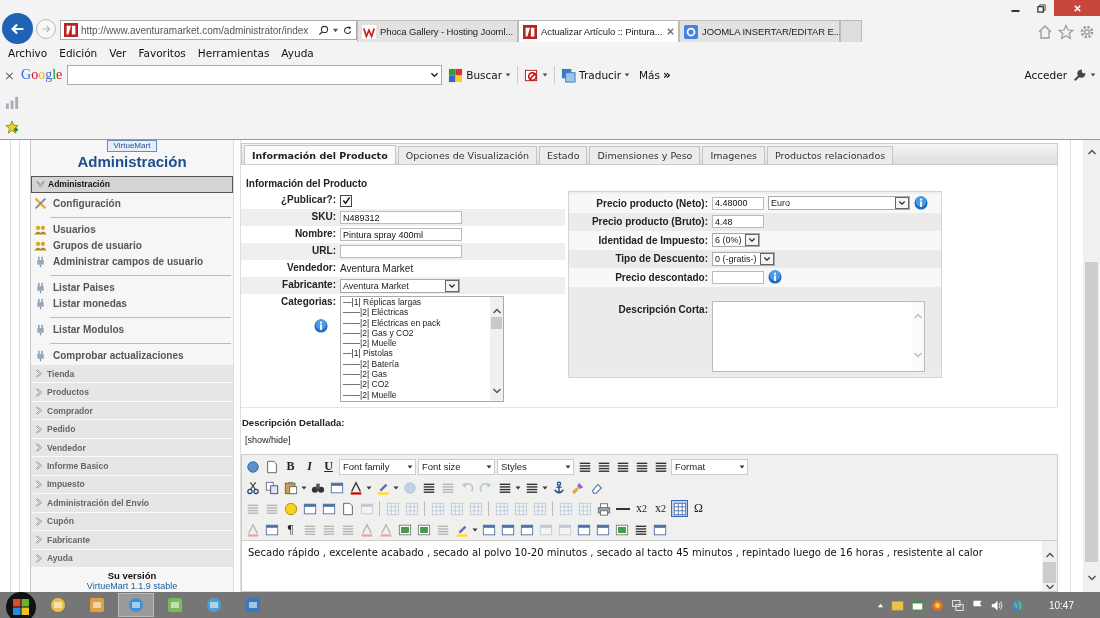  Describe the element at coordinates (132, 503) in the screenshot. I see `sidebar-section: Administración del Envío` at that location.